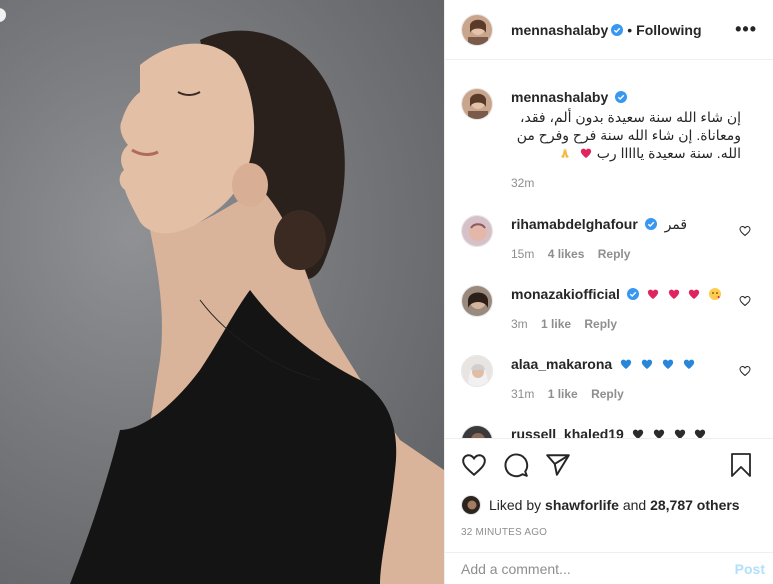  What do you see at coordinates (516, 465) in the screenshot?
I see `comment-icon` at bounding box center [516, 465].